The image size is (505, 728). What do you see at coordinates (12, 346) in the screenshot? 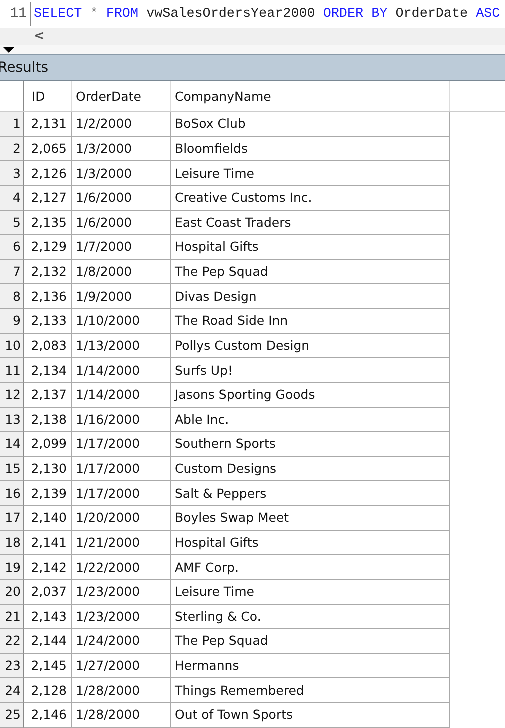
I see `row-number: 10` at bounding box center [12, 346].